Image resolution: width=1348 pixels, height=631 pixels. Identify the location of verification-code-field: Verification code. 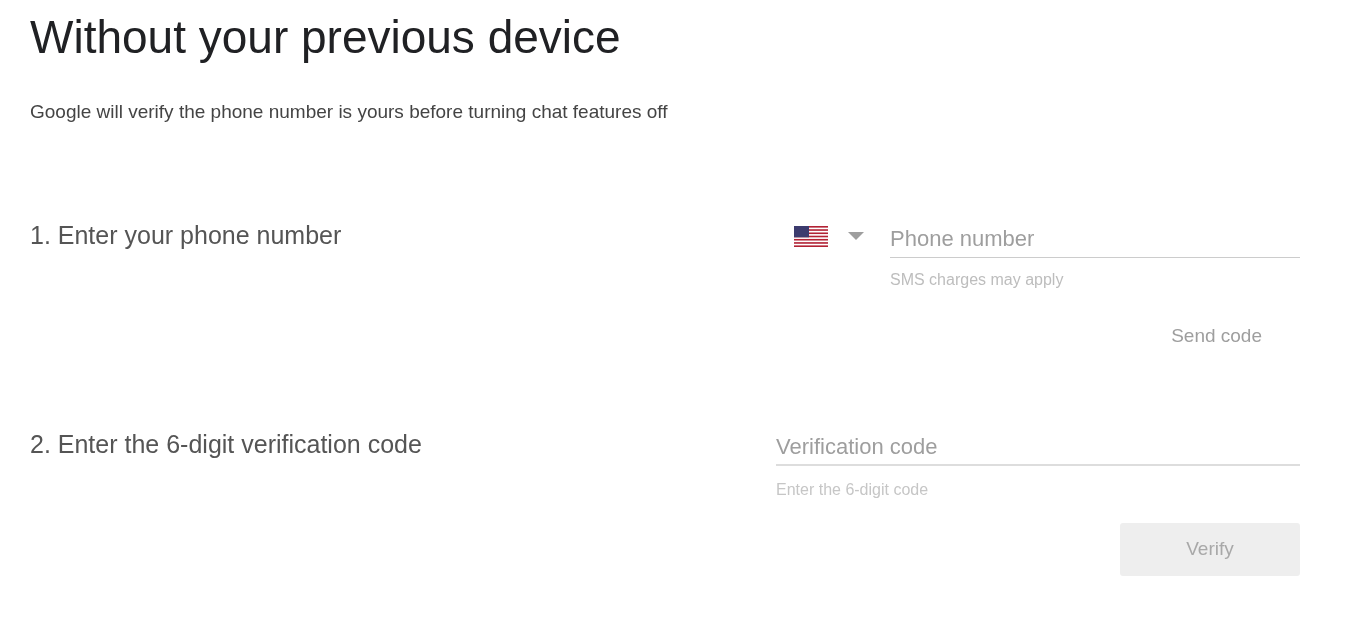
(1038, 447).